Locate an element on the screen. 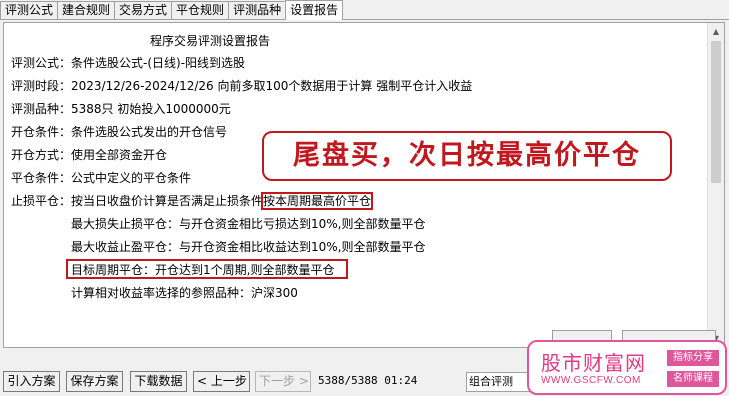  stop-loss-highlight: 按本周期最高价平仓 is located at coordinates (317, 201).